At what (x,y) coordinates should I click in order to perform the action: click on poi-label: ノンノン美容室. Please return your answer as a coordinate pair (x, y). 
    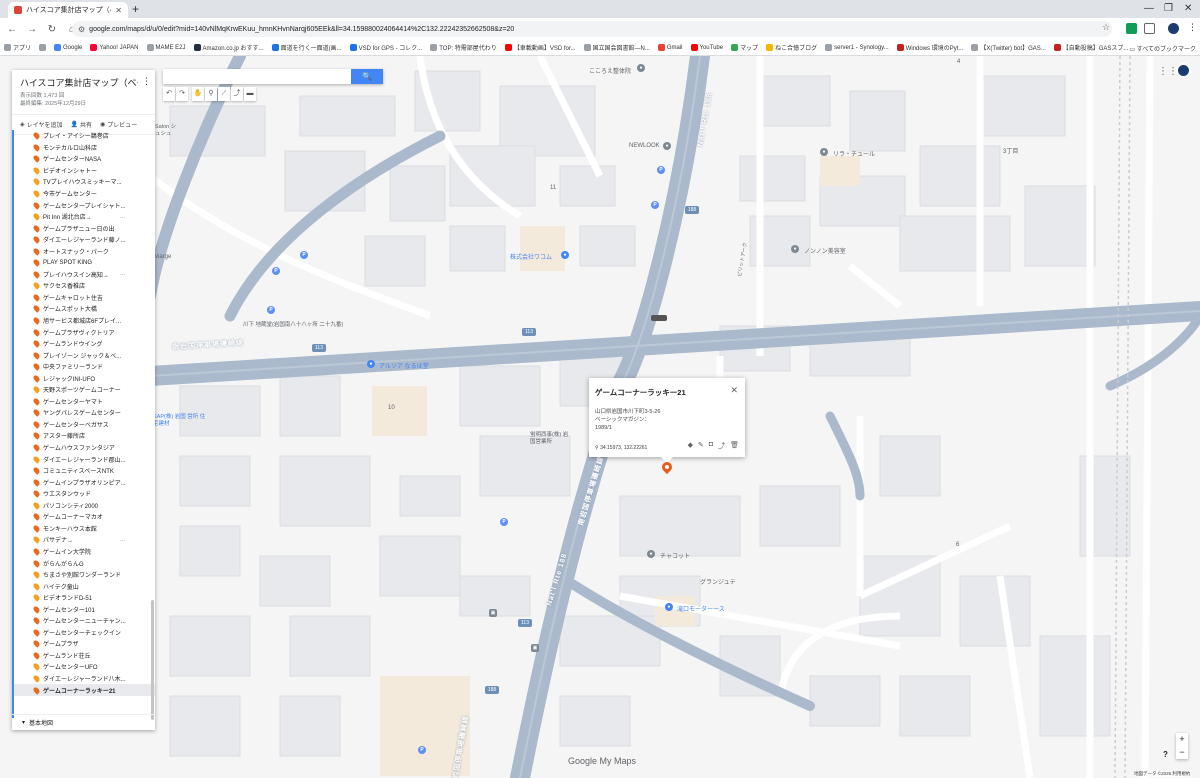
    Looking at the image, I should click on (825, 250).